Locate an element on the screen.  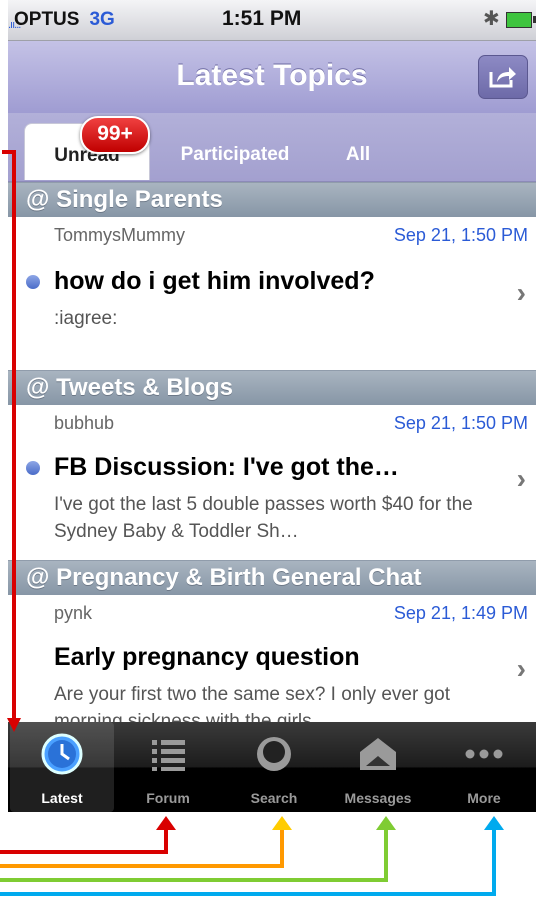
orange-arrow-line is located at coordinates (142, 848).